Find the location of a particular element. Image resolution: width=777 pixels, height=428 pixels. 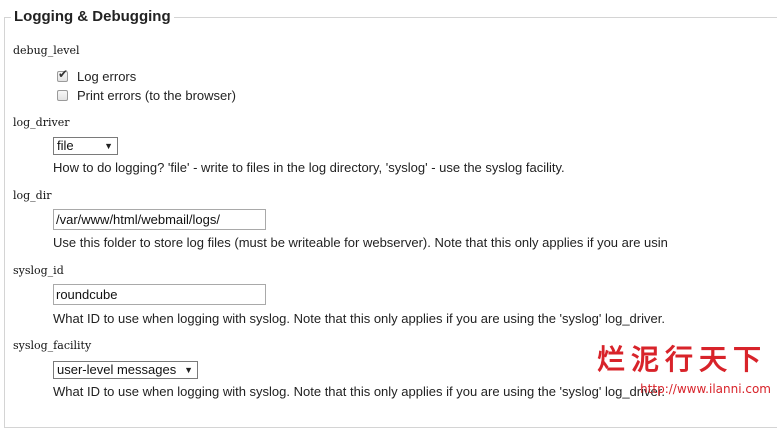

log-driver-key: log_driver is located at coordinates (41, 122).